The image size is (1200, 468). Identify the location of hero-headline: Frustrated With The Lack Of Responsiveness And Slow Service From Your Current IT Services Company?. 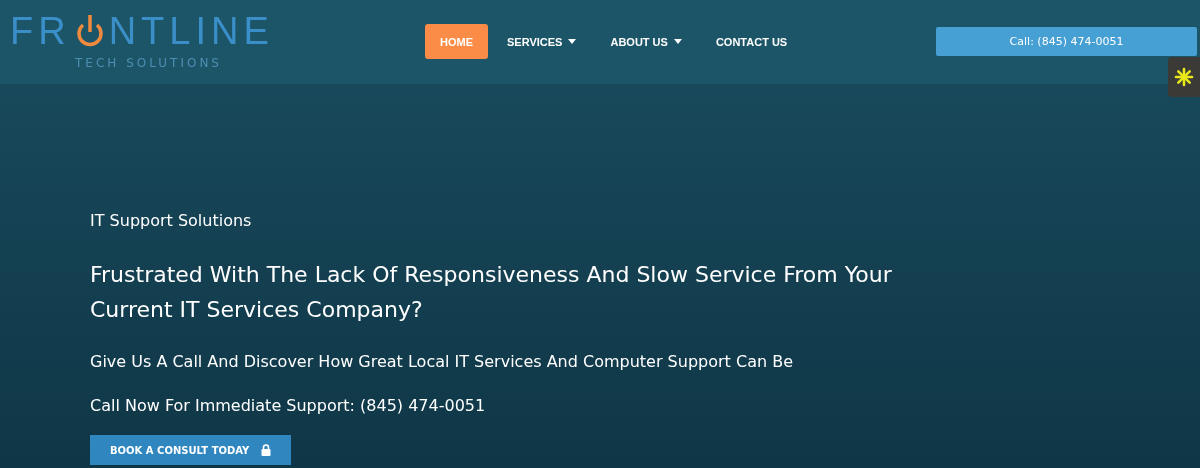
(491, 292).